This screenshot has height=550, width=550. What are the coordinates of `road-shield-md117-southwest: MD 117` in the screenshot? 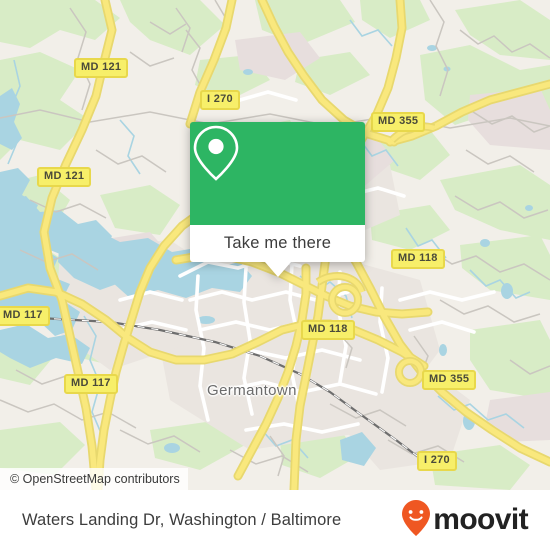 It's located at (91, 384).